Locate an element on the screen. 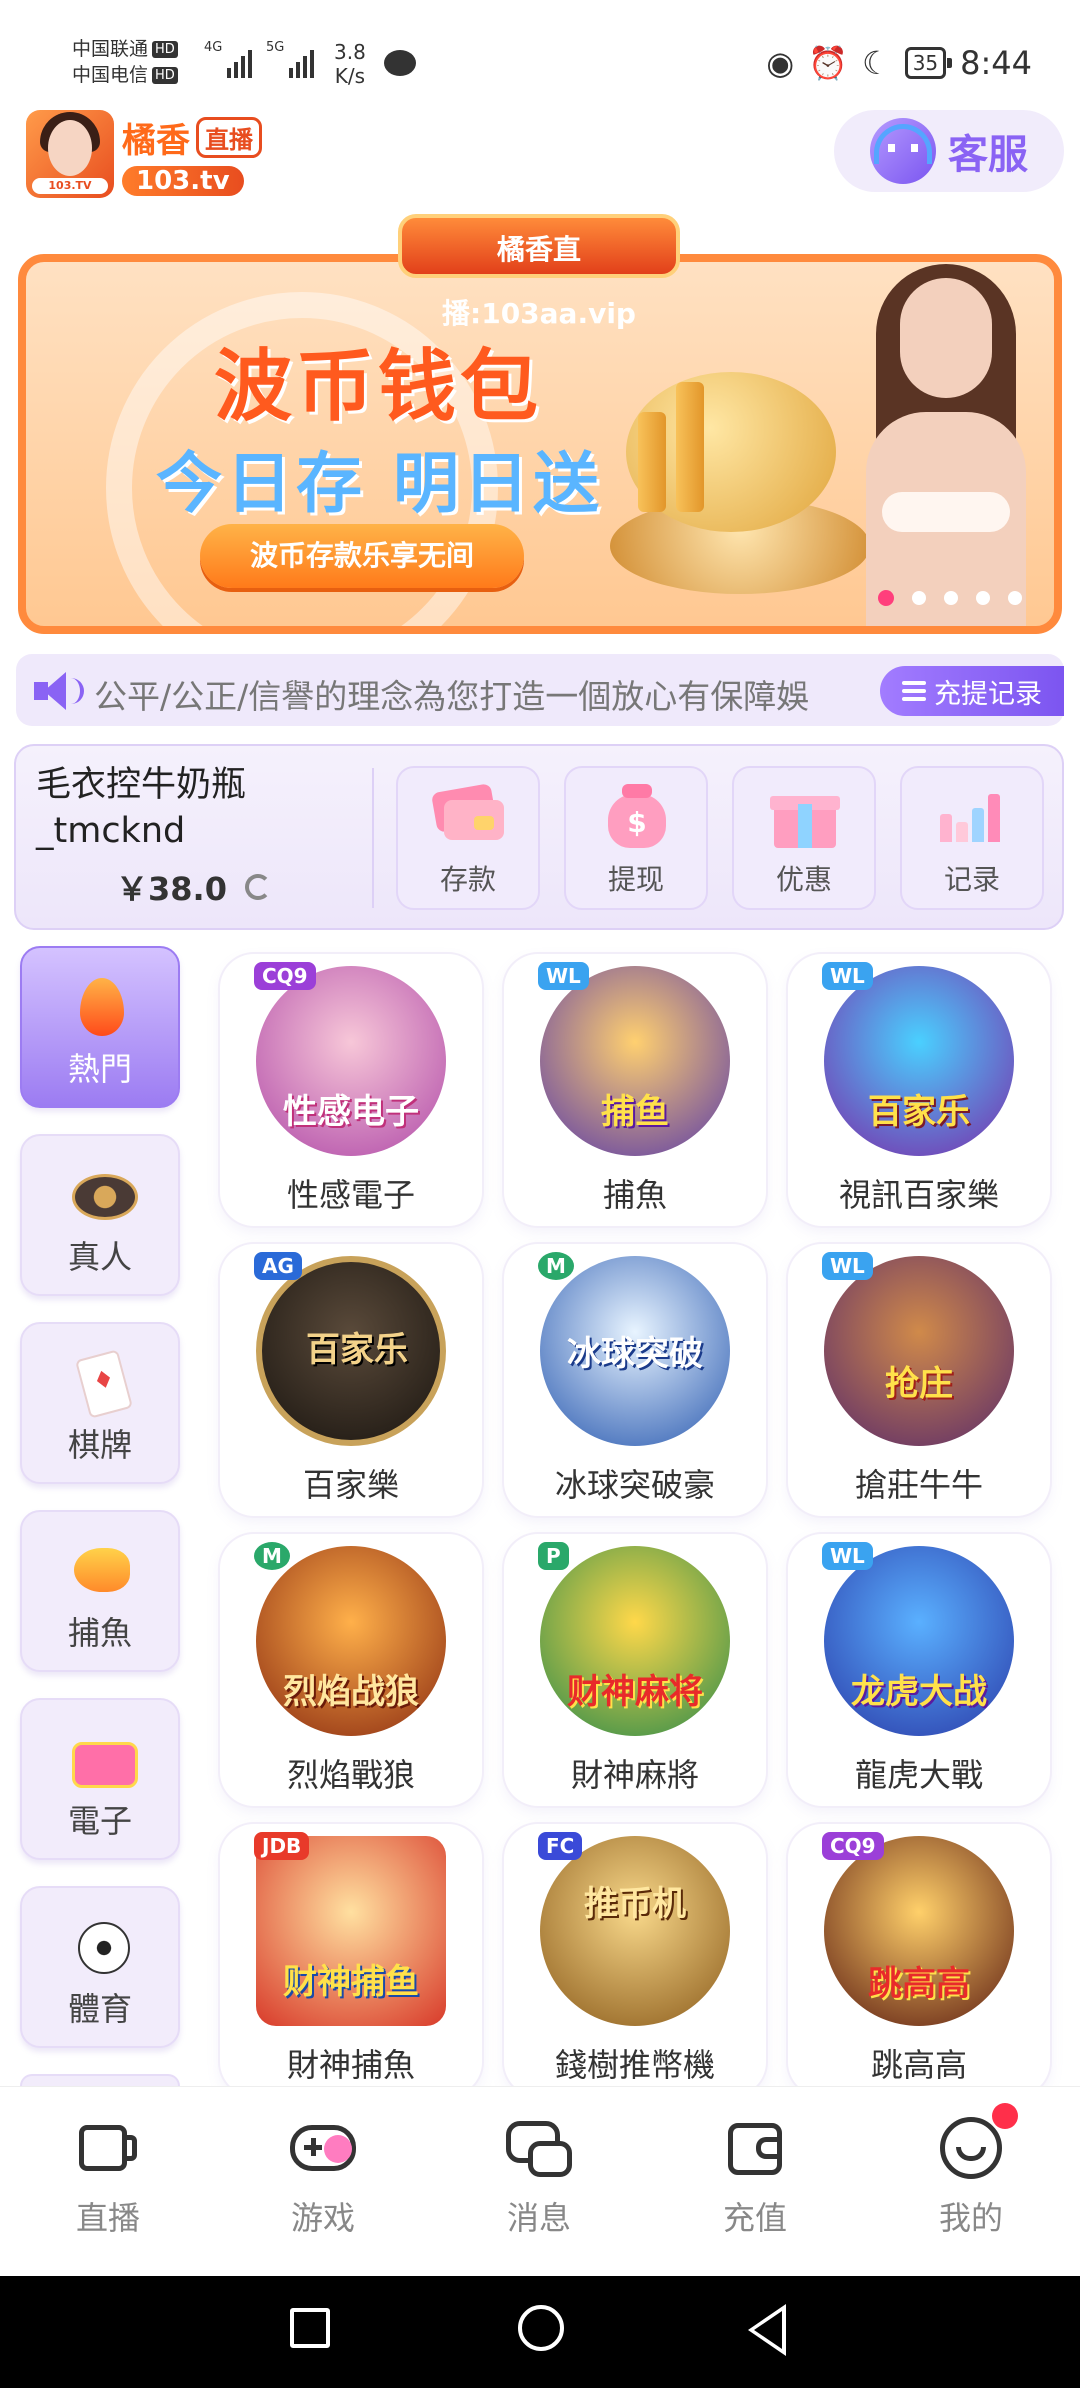  category-label: 熱門 is located at coordinates (99, 1069).